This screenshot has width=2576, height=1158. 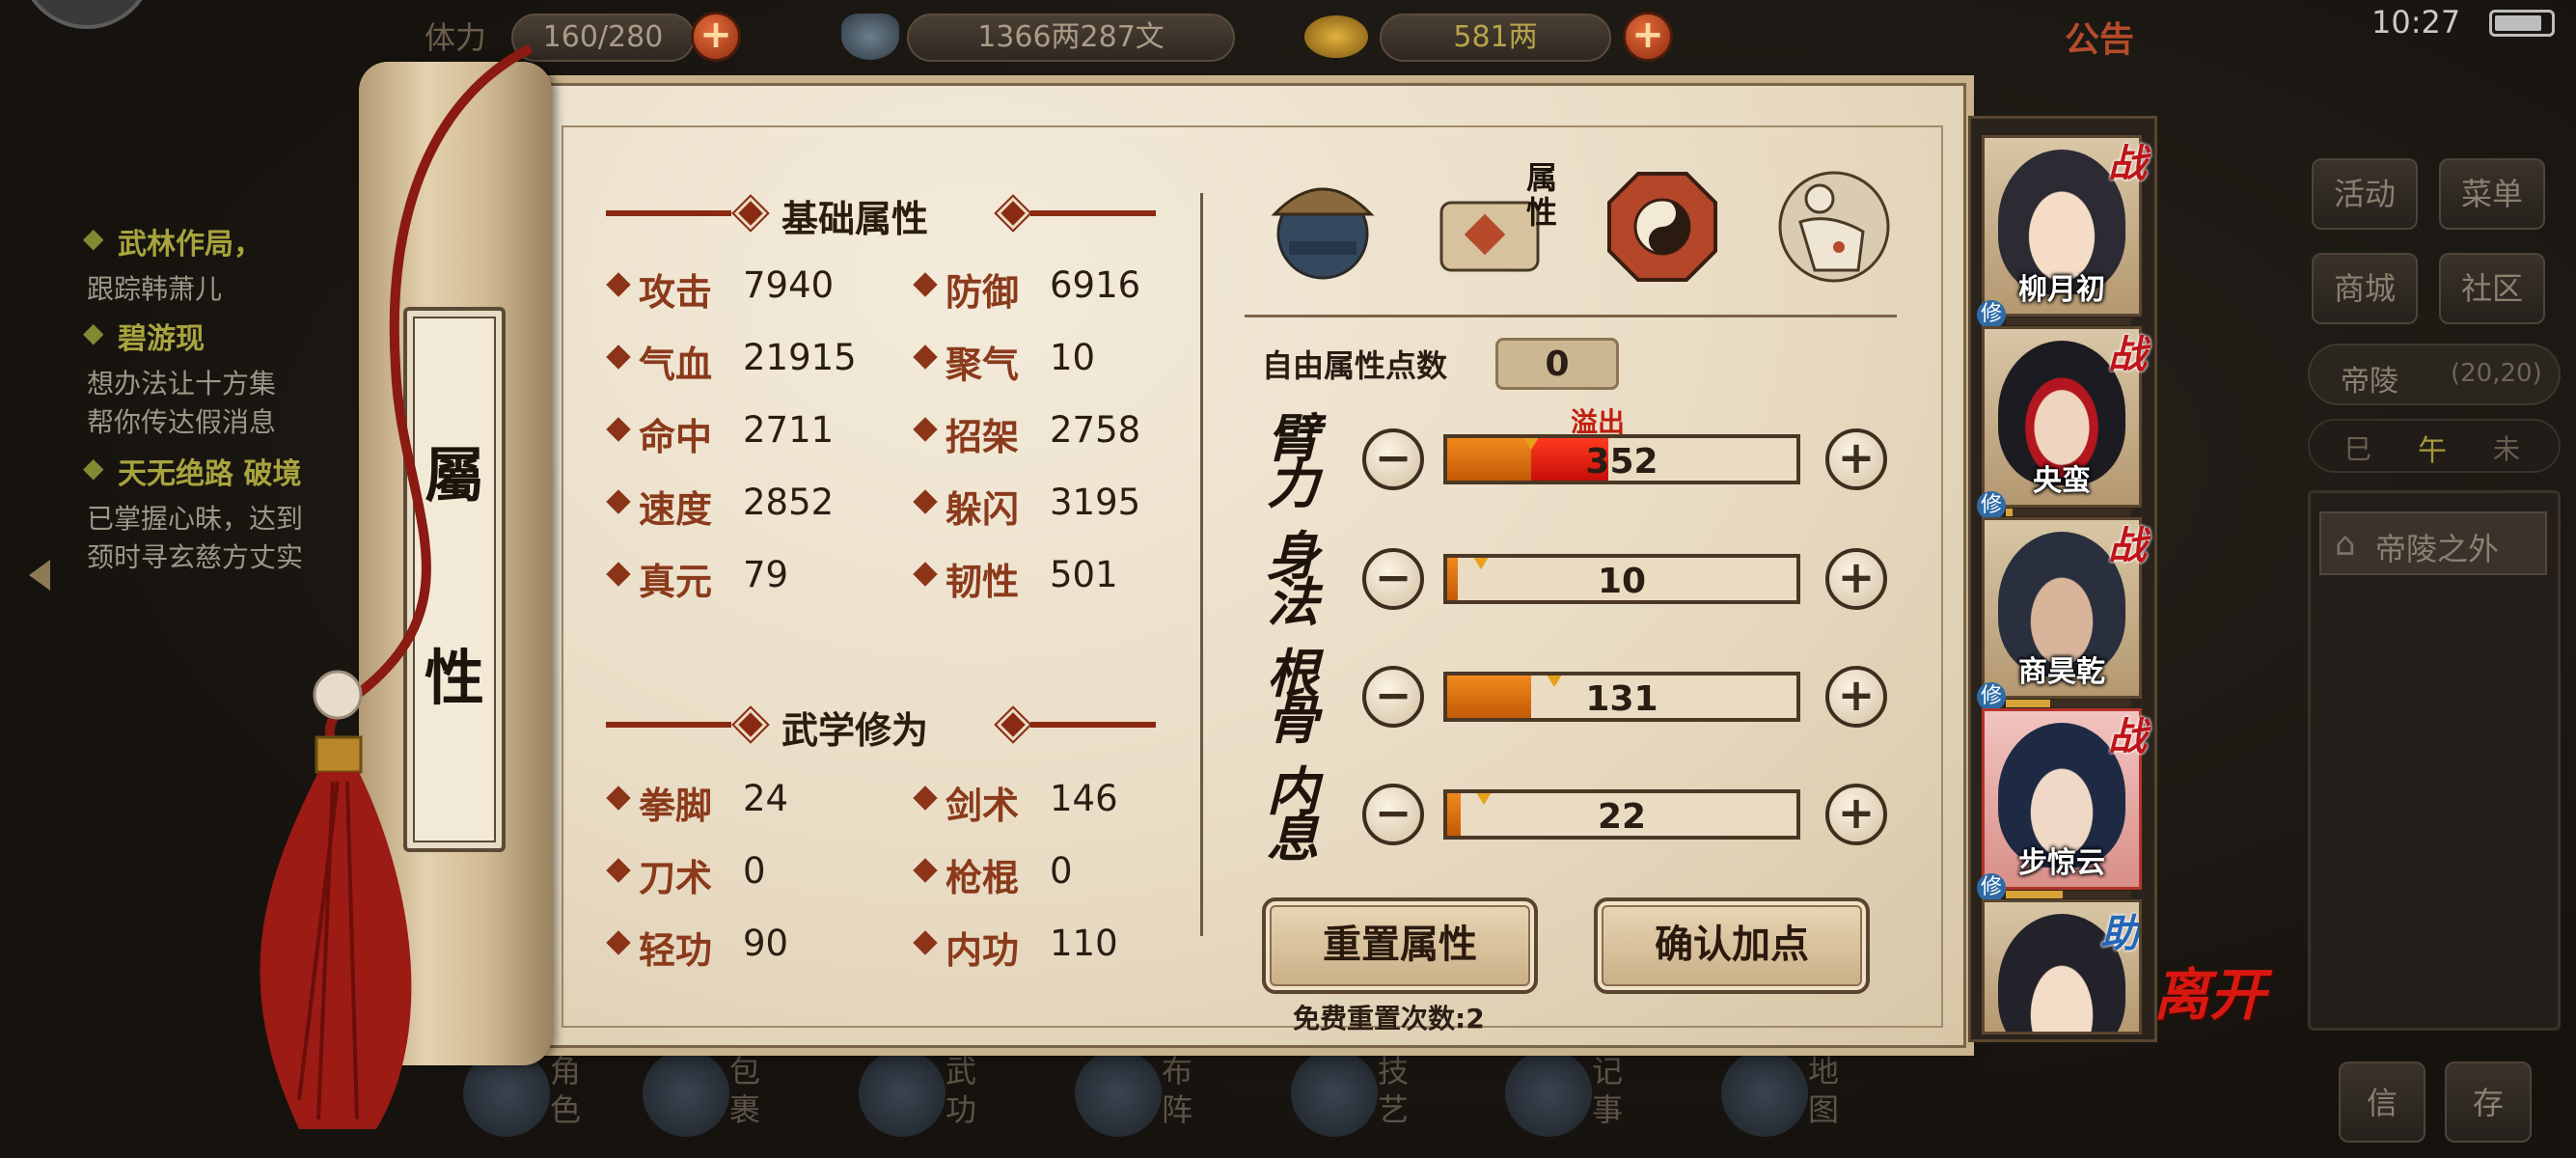 I want to click on inner-breath-plus-button: +, so click(x=1856, y=814).